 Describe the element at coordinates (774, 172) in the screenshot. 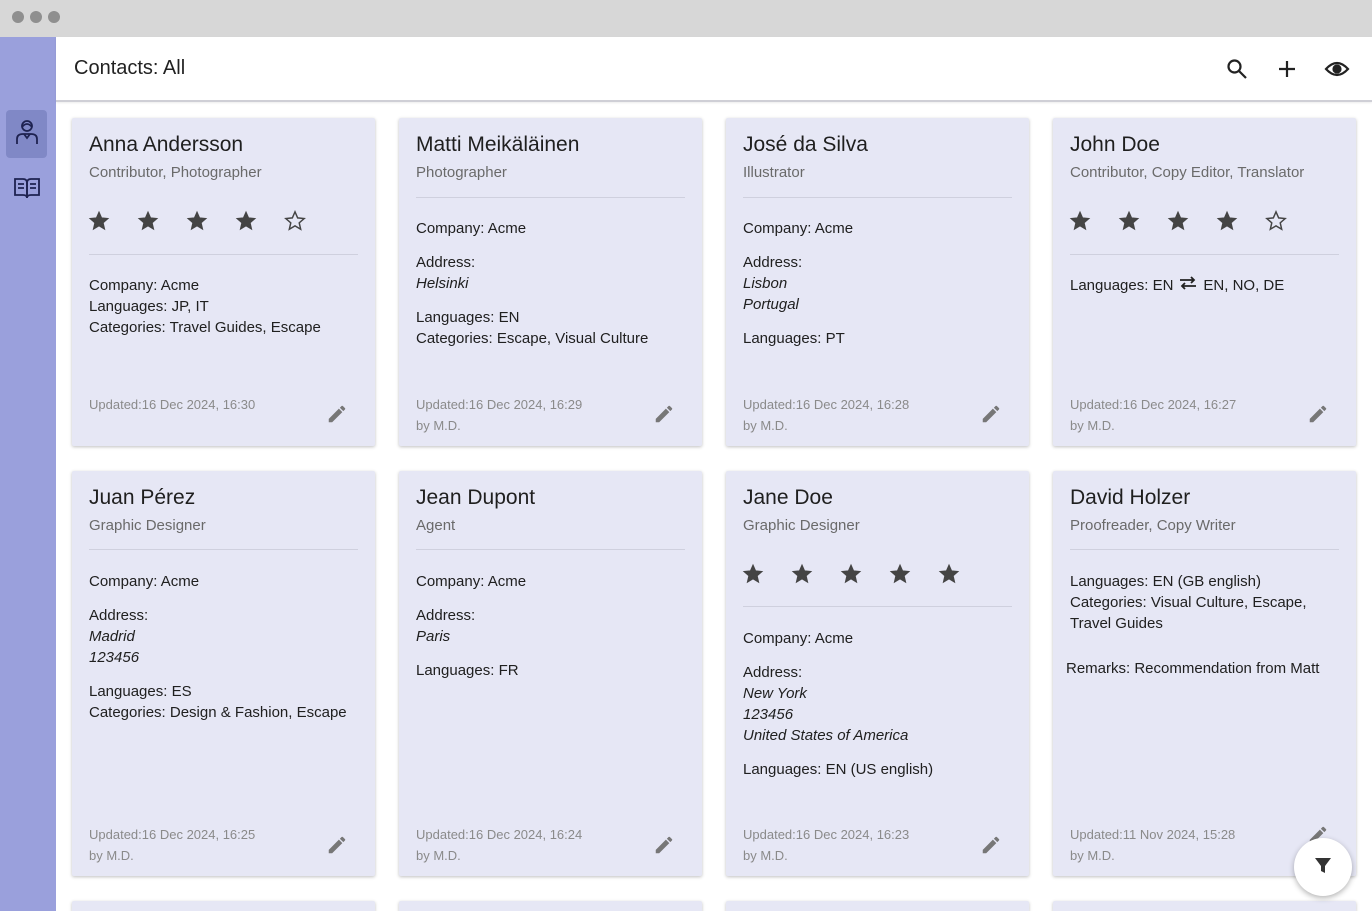

I see `contact-roles: Illustrator` at that location.